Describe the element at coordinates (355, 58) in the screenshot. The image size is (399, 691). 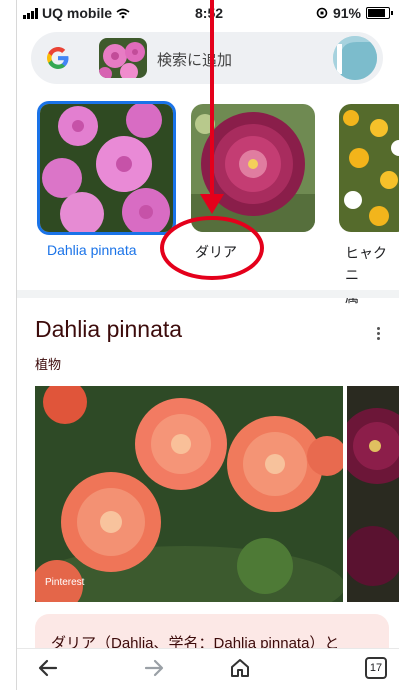
I see `avatar` at that location.